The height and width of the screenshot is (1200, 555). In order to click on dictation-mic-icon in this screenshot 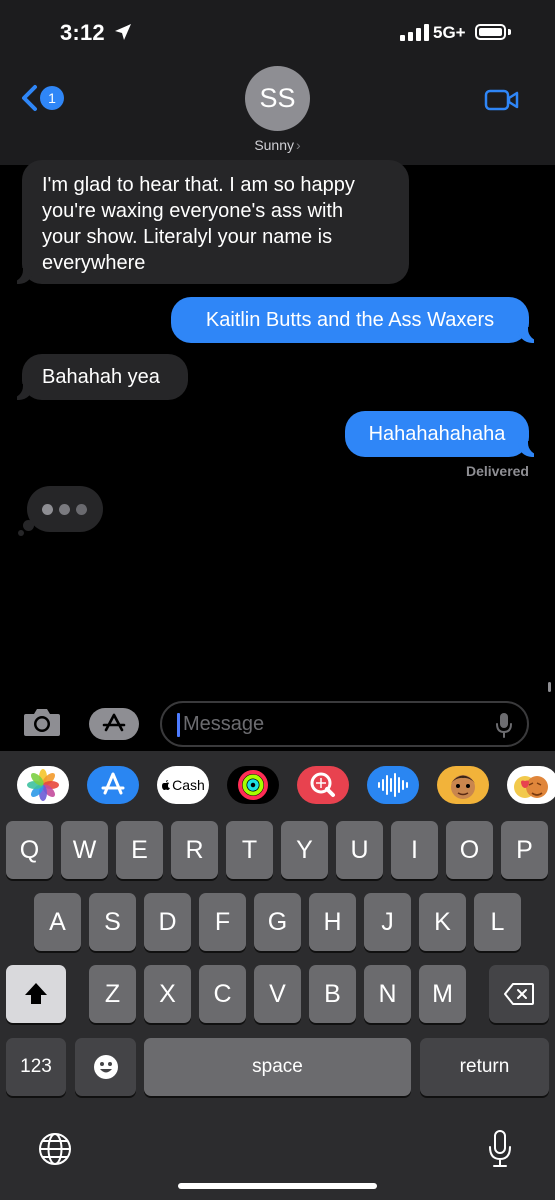, I will do `click(500, 1149)`.